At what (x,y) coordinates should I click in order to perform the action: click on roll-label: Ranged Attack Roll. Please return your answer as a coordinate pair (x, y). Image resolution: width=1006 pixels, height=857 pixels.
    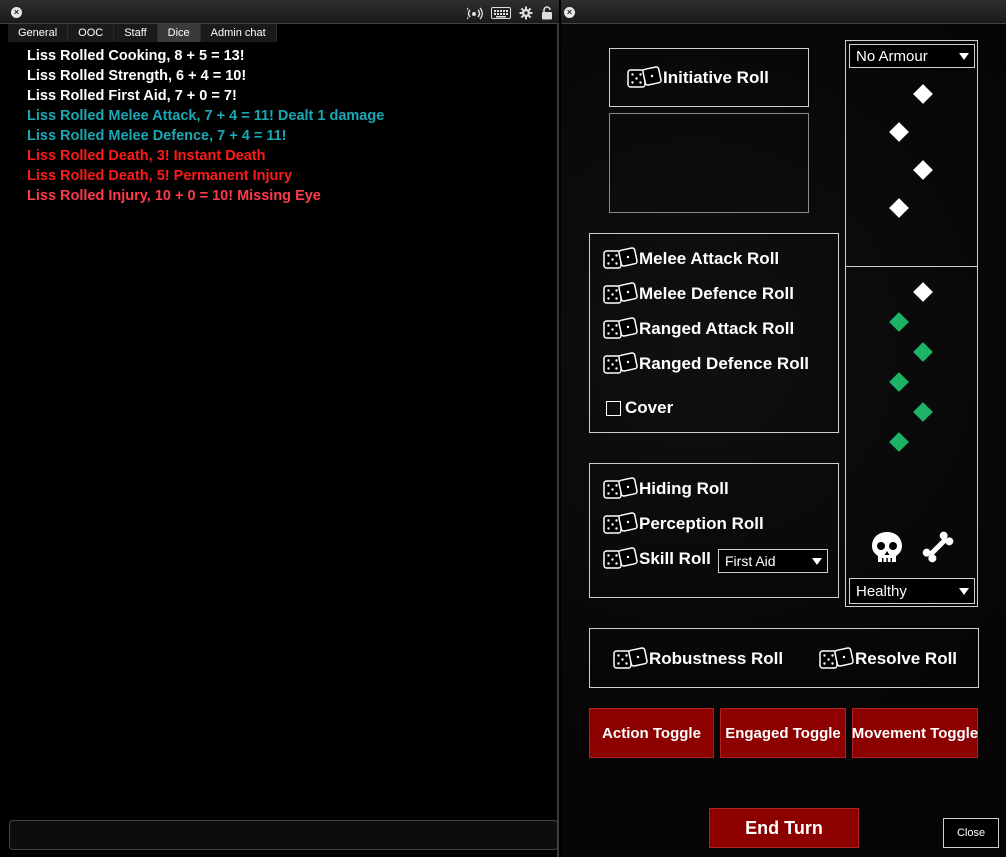
    Looking at the image, I should click on (717, 328).